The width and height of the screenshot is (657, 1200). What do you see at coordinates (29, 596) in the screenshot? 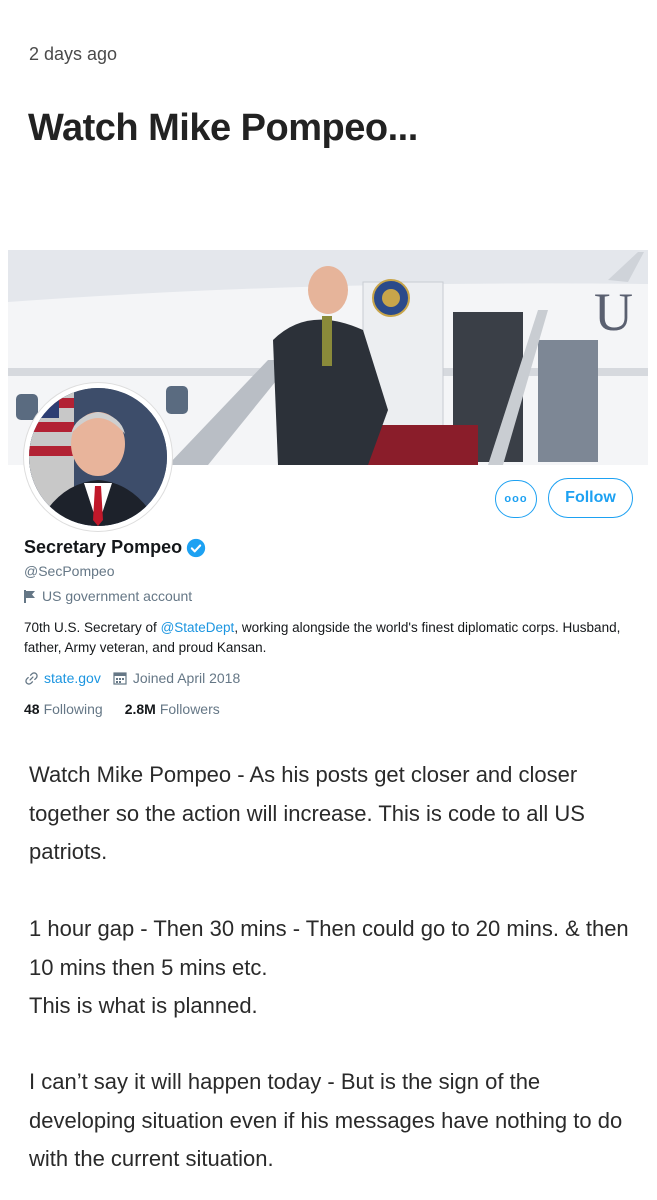
I see `flag-icon` at bounding box center [29, 596].